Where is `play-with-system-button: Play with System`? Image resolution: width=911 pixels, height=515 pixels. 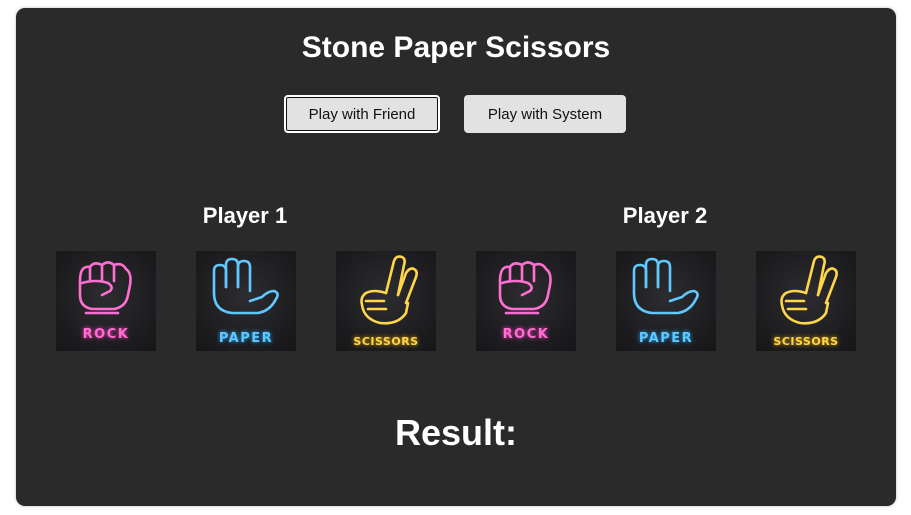 play-with-system-button: Play with System is located at coordinates (545, 114).